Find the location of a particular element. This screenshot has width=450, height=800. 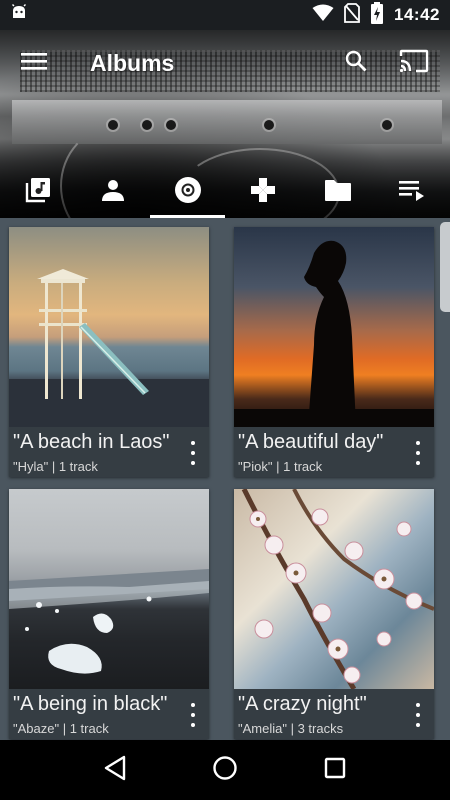

album-card: "A beautiful day" "Piok" | 1 track is located at coordinates (334, 352).